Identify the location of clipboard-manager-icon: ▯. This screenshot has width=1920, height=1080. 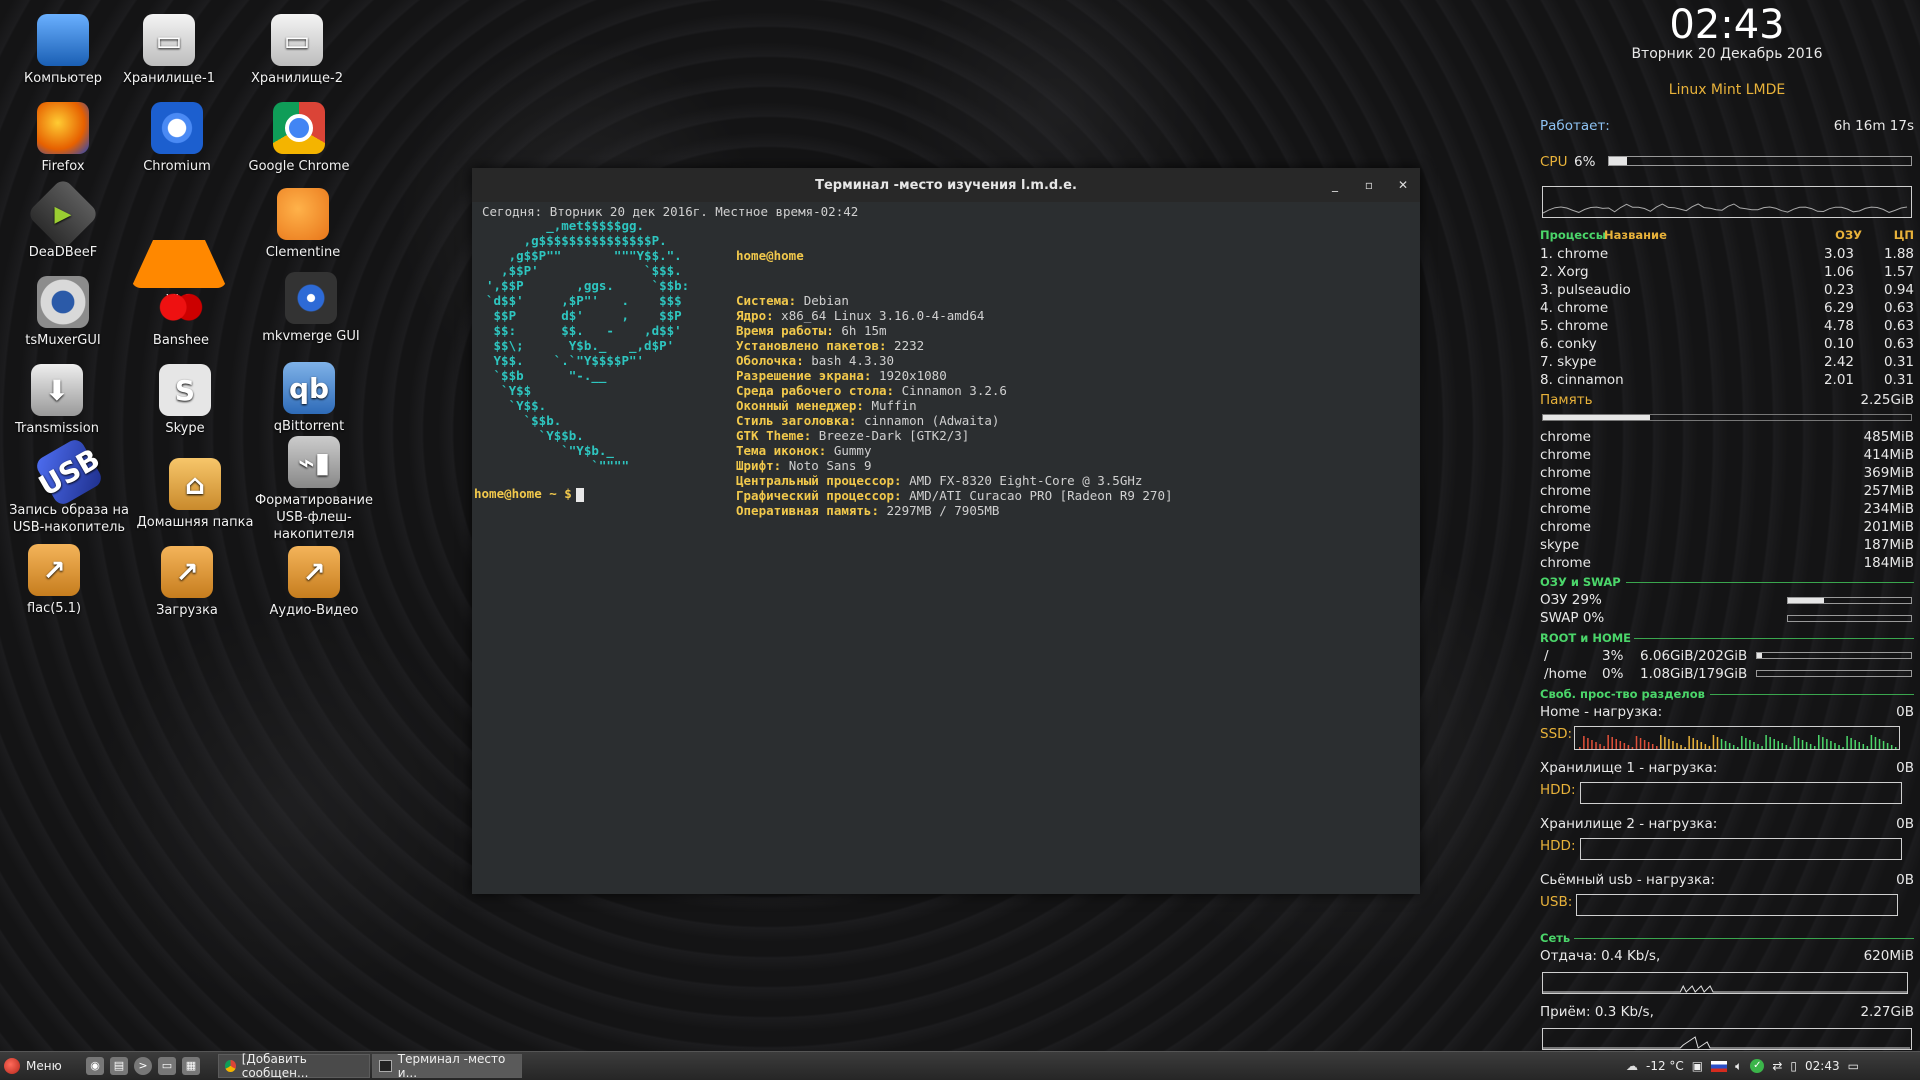
(1793, 1066).